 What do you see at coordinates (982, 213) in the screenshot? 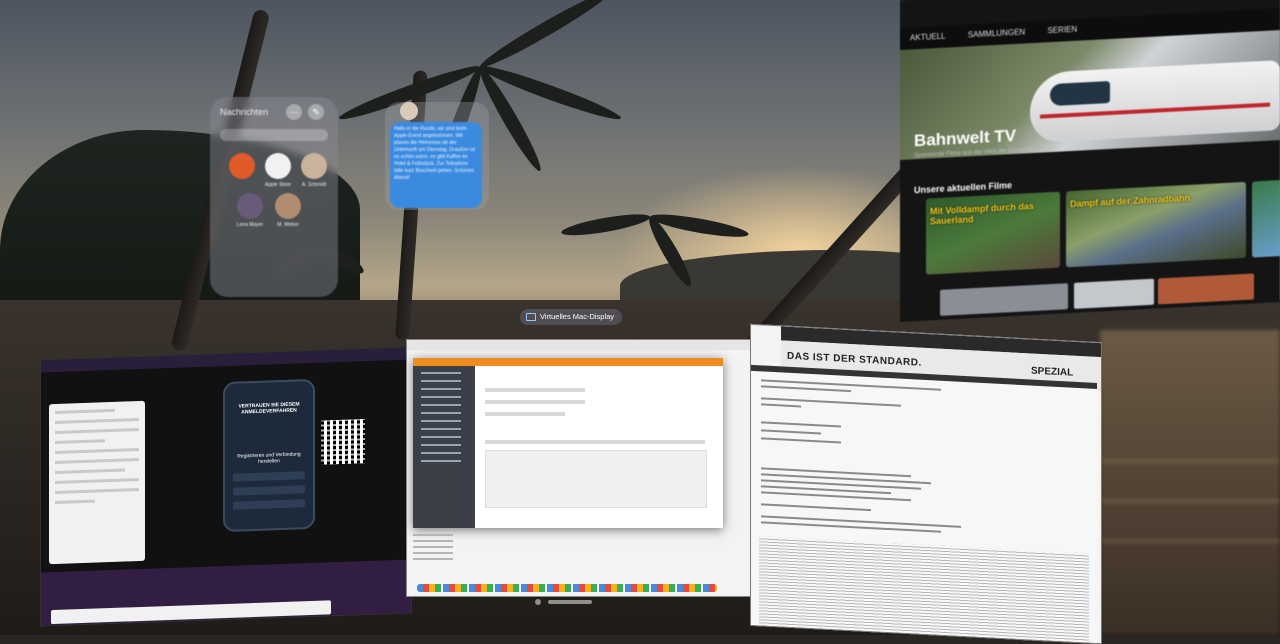
I see `film-card-title: Mit Volldampf durch das Sauerland` at bounding box center [982, 213].